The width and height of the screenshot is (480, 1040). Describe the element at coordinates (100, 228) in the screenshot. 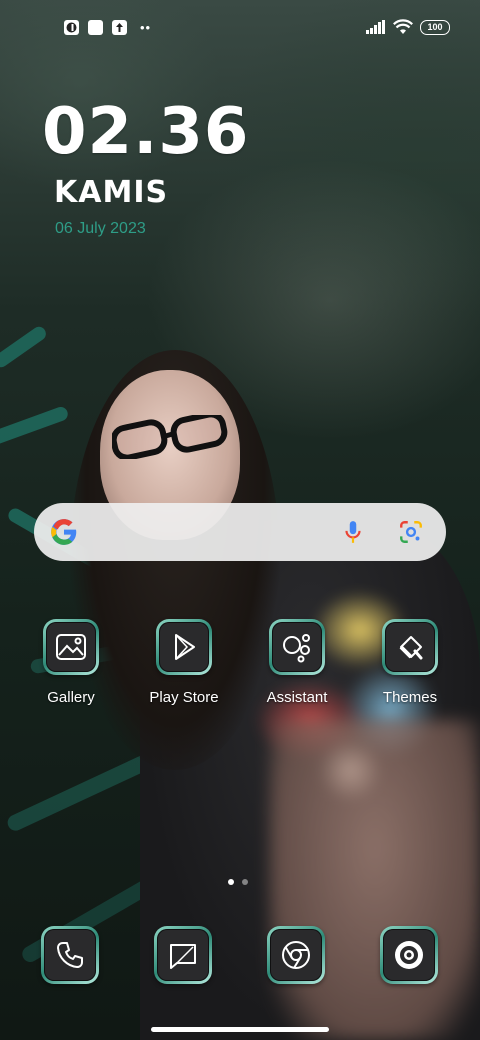

I see `clock-date: 06 July 2023` at that location.